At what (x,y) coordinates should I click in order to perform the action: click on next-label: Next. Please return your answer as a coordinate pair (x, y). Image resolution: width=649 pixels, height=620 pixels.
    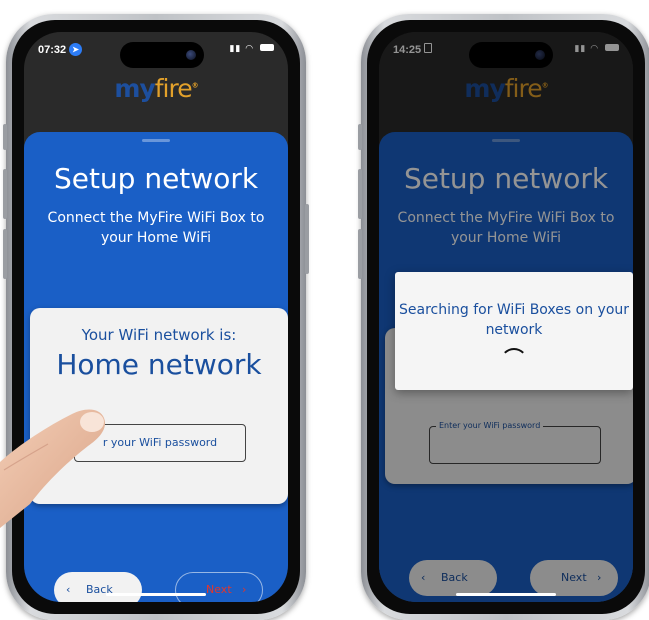
    Looking at the image, I should click on (219, 589).